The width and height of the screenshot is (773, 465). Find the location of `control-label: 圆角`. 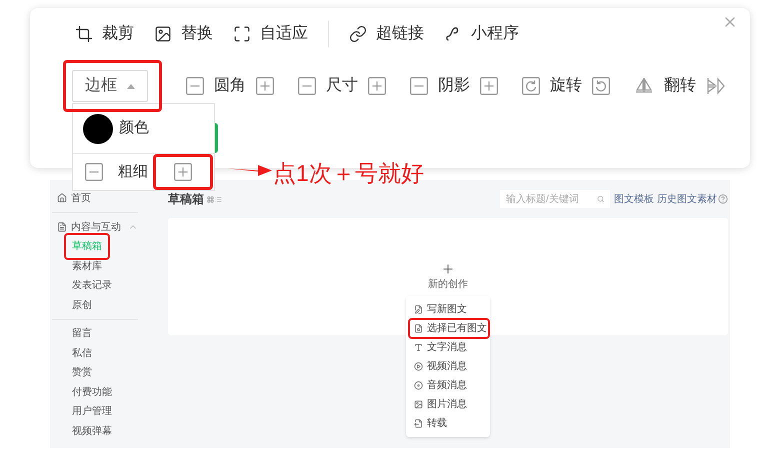

control-label: 圆角 is located at coordinates (230, 86).